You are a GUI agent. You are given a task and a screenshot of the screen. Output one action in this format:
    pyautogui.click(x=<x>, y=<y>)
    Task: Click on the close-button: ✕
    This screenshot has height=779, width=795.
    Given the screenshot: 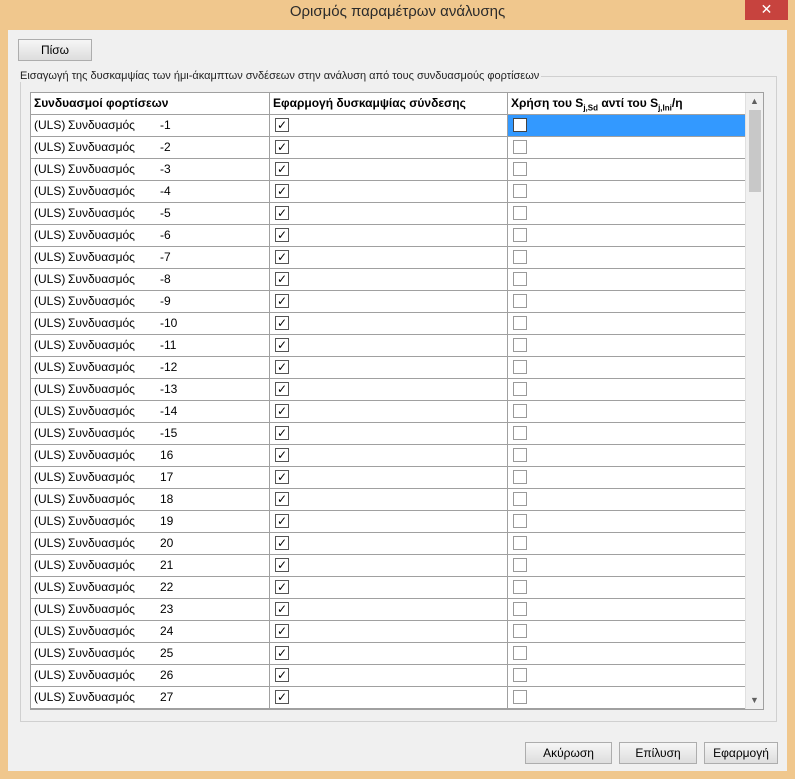 What is the action you would take?
    pyautogui.click(x=766, y=10)
    